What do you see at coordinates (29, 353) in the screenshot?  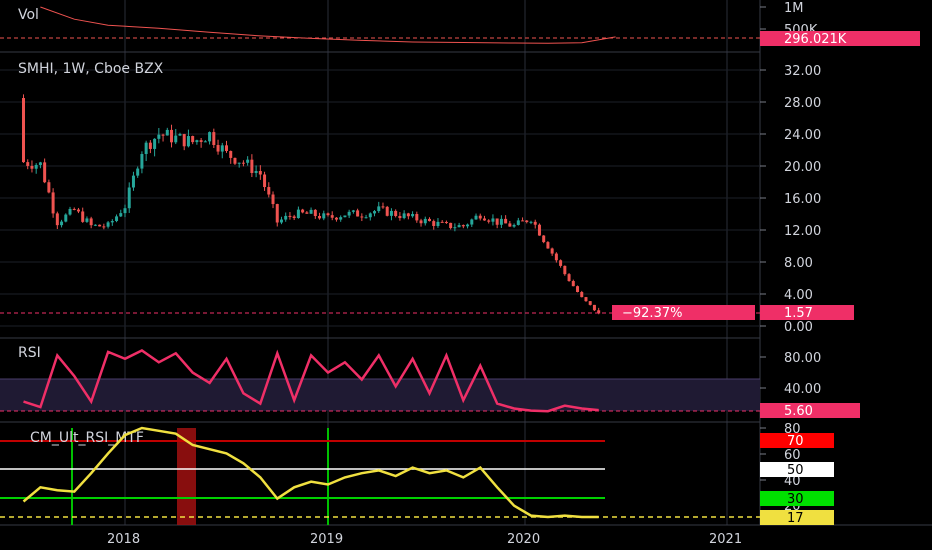 I see `rsi-pane-title: RSI` at bounding box center [29, 353].